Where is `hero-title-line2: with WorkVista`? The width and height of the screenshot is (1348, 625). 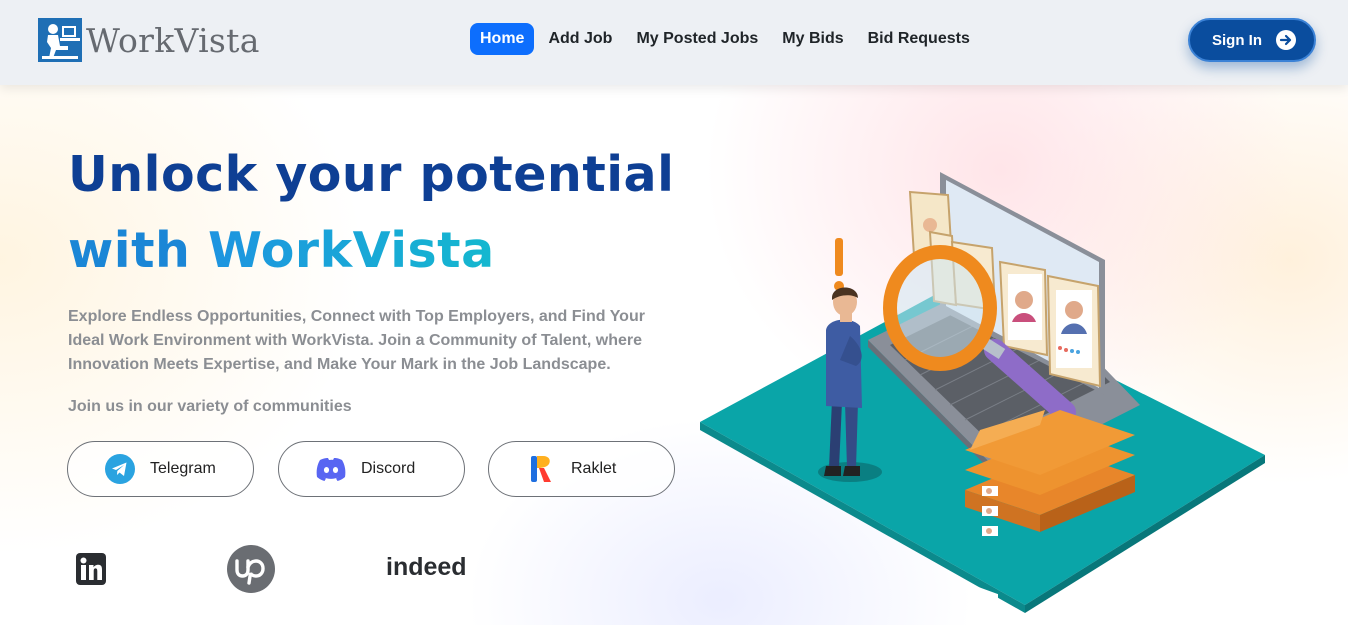
hero-title-line2: with WorkVista is located at coordinates (378, 251).